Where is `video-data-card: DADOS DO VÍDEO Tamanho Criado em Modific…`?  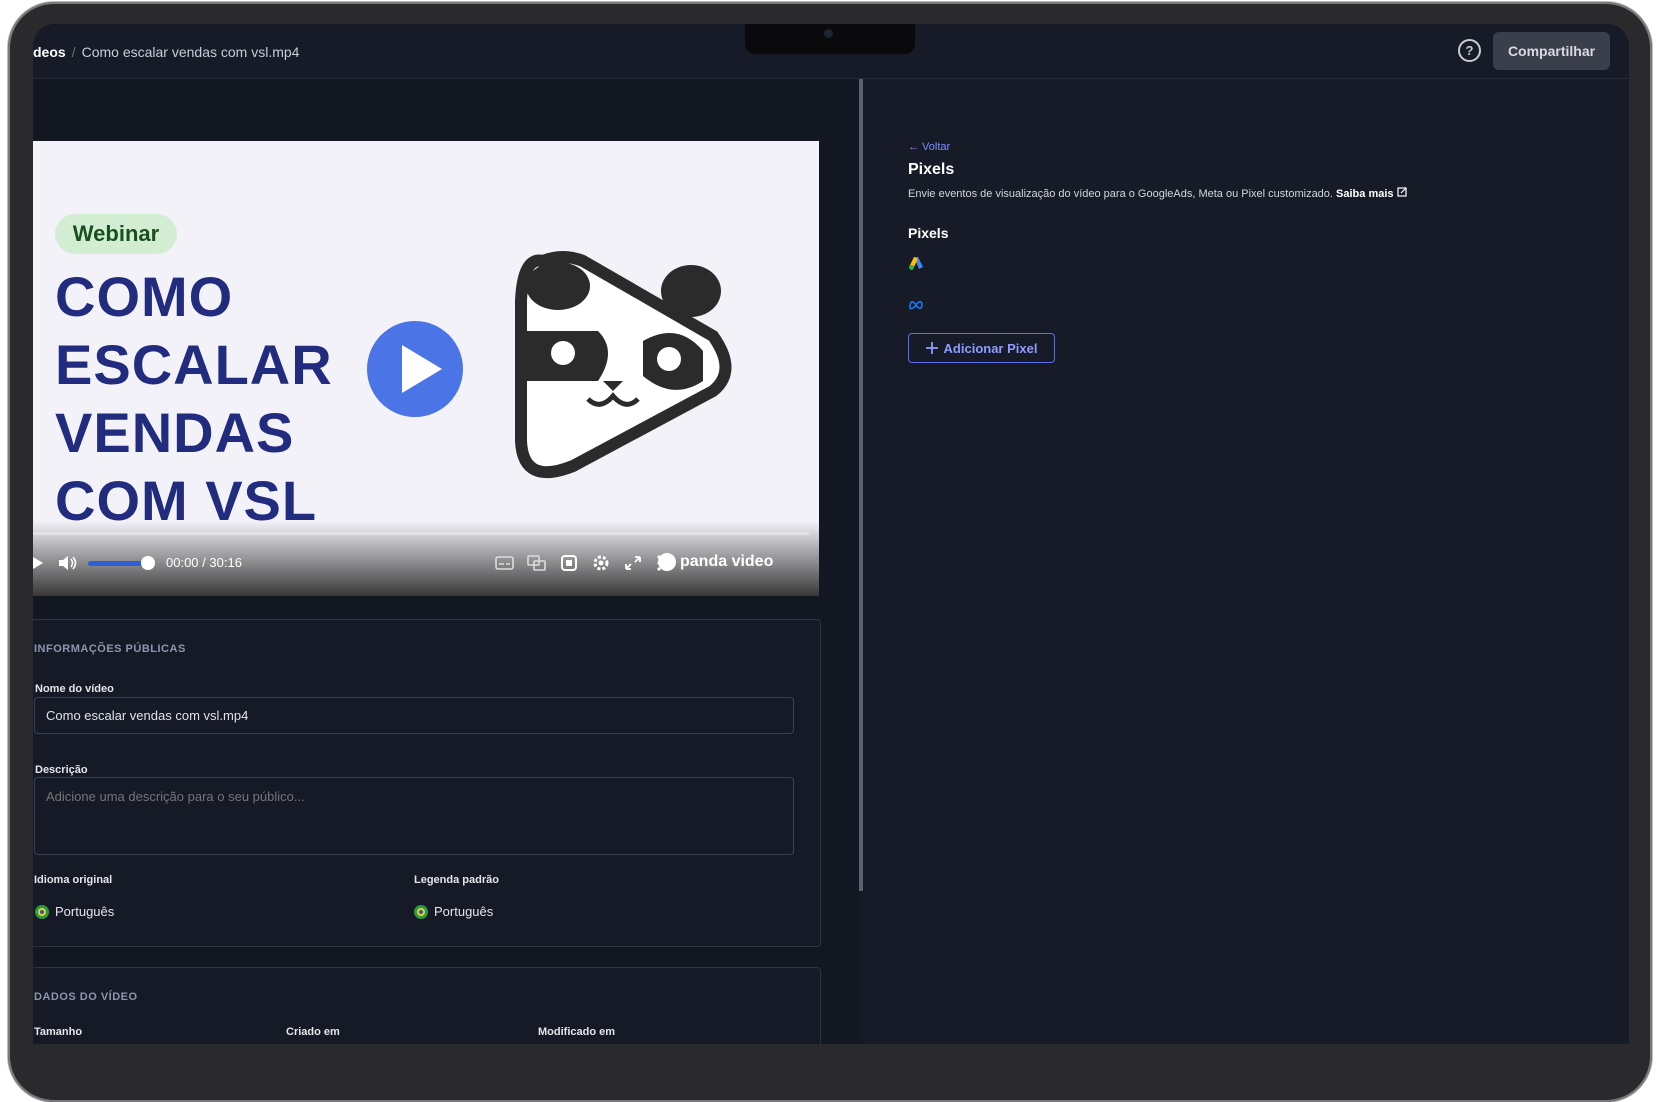
video-data-card: DADOS DO VÍDEO Tamanho Criado em Modific… is located at coordinates (427, 1005).